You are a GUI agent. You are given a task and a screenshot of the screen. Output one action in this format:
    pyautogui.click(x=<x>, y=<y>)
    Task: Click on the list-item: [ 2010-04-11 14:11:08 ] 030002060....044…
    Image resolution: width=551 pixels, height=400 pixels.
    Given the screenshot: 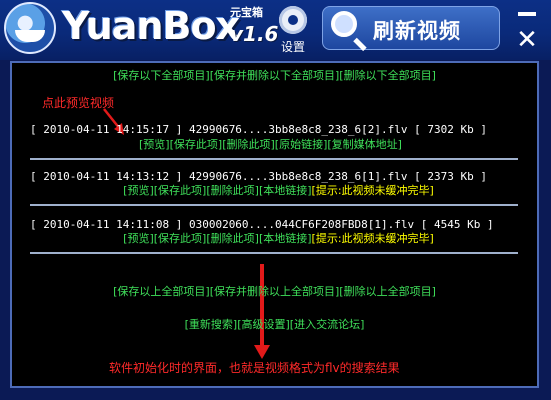 What is the action you would take?
    pyautogui.click(x=262, y=224)
    